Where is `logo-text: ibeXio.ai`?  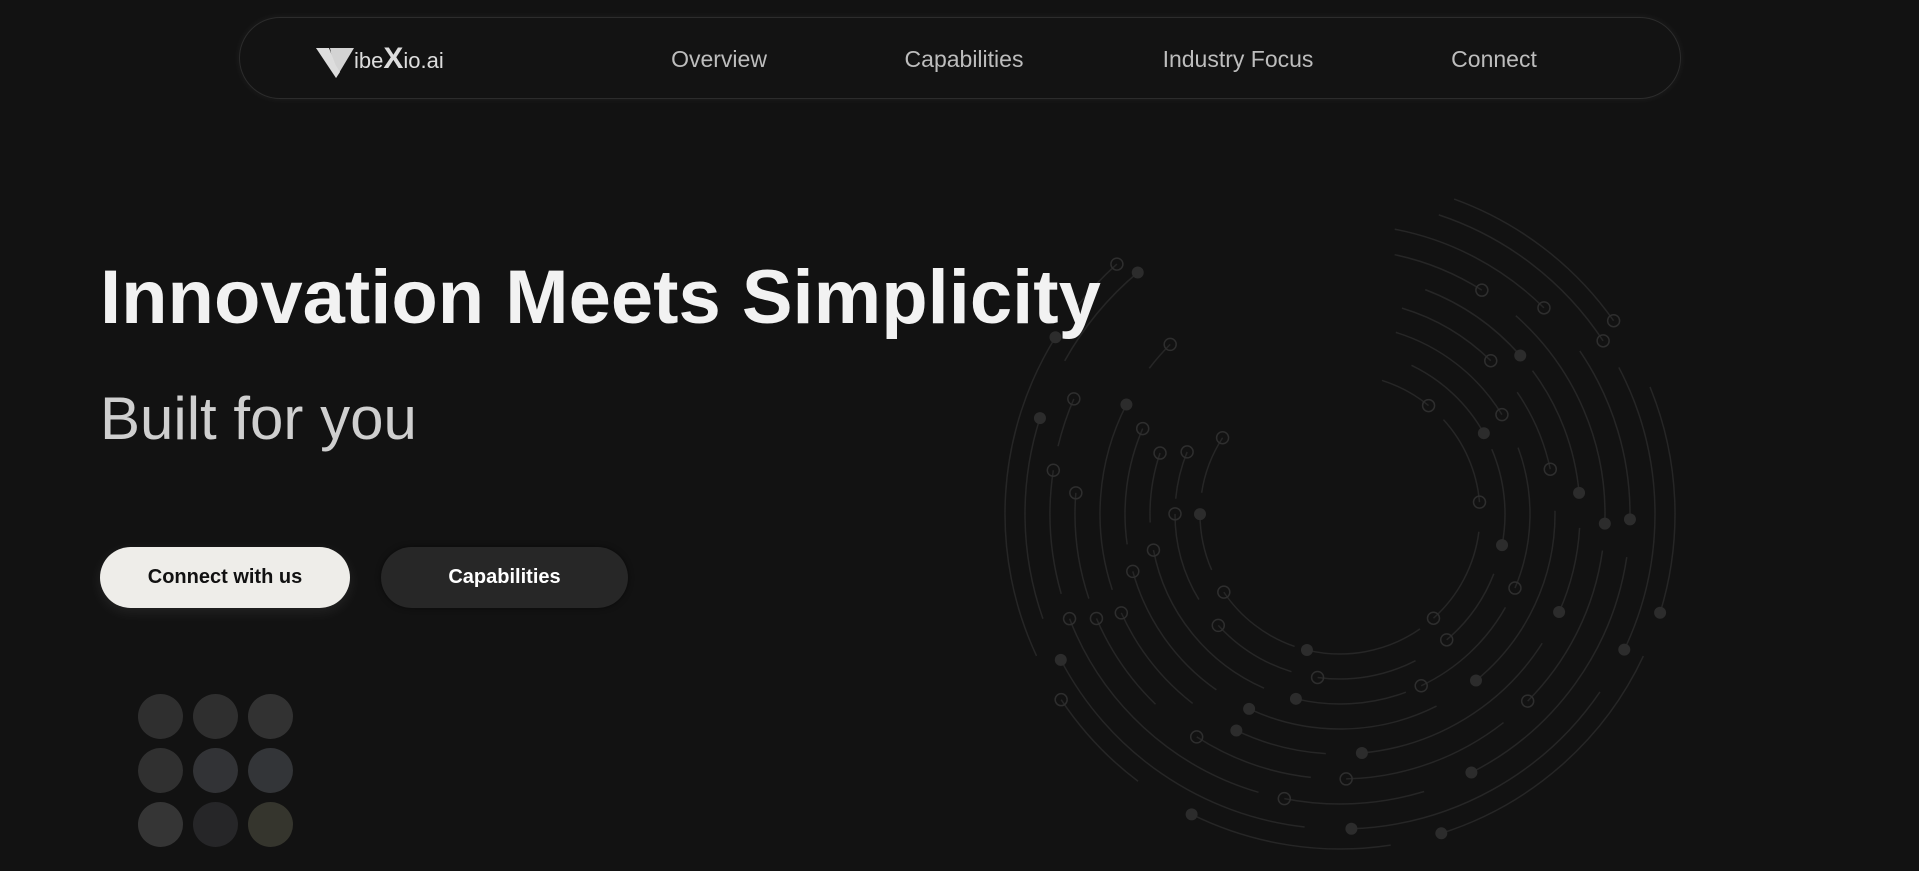 logo-text: ibeXio.ai is located at coordinates (399, 58).